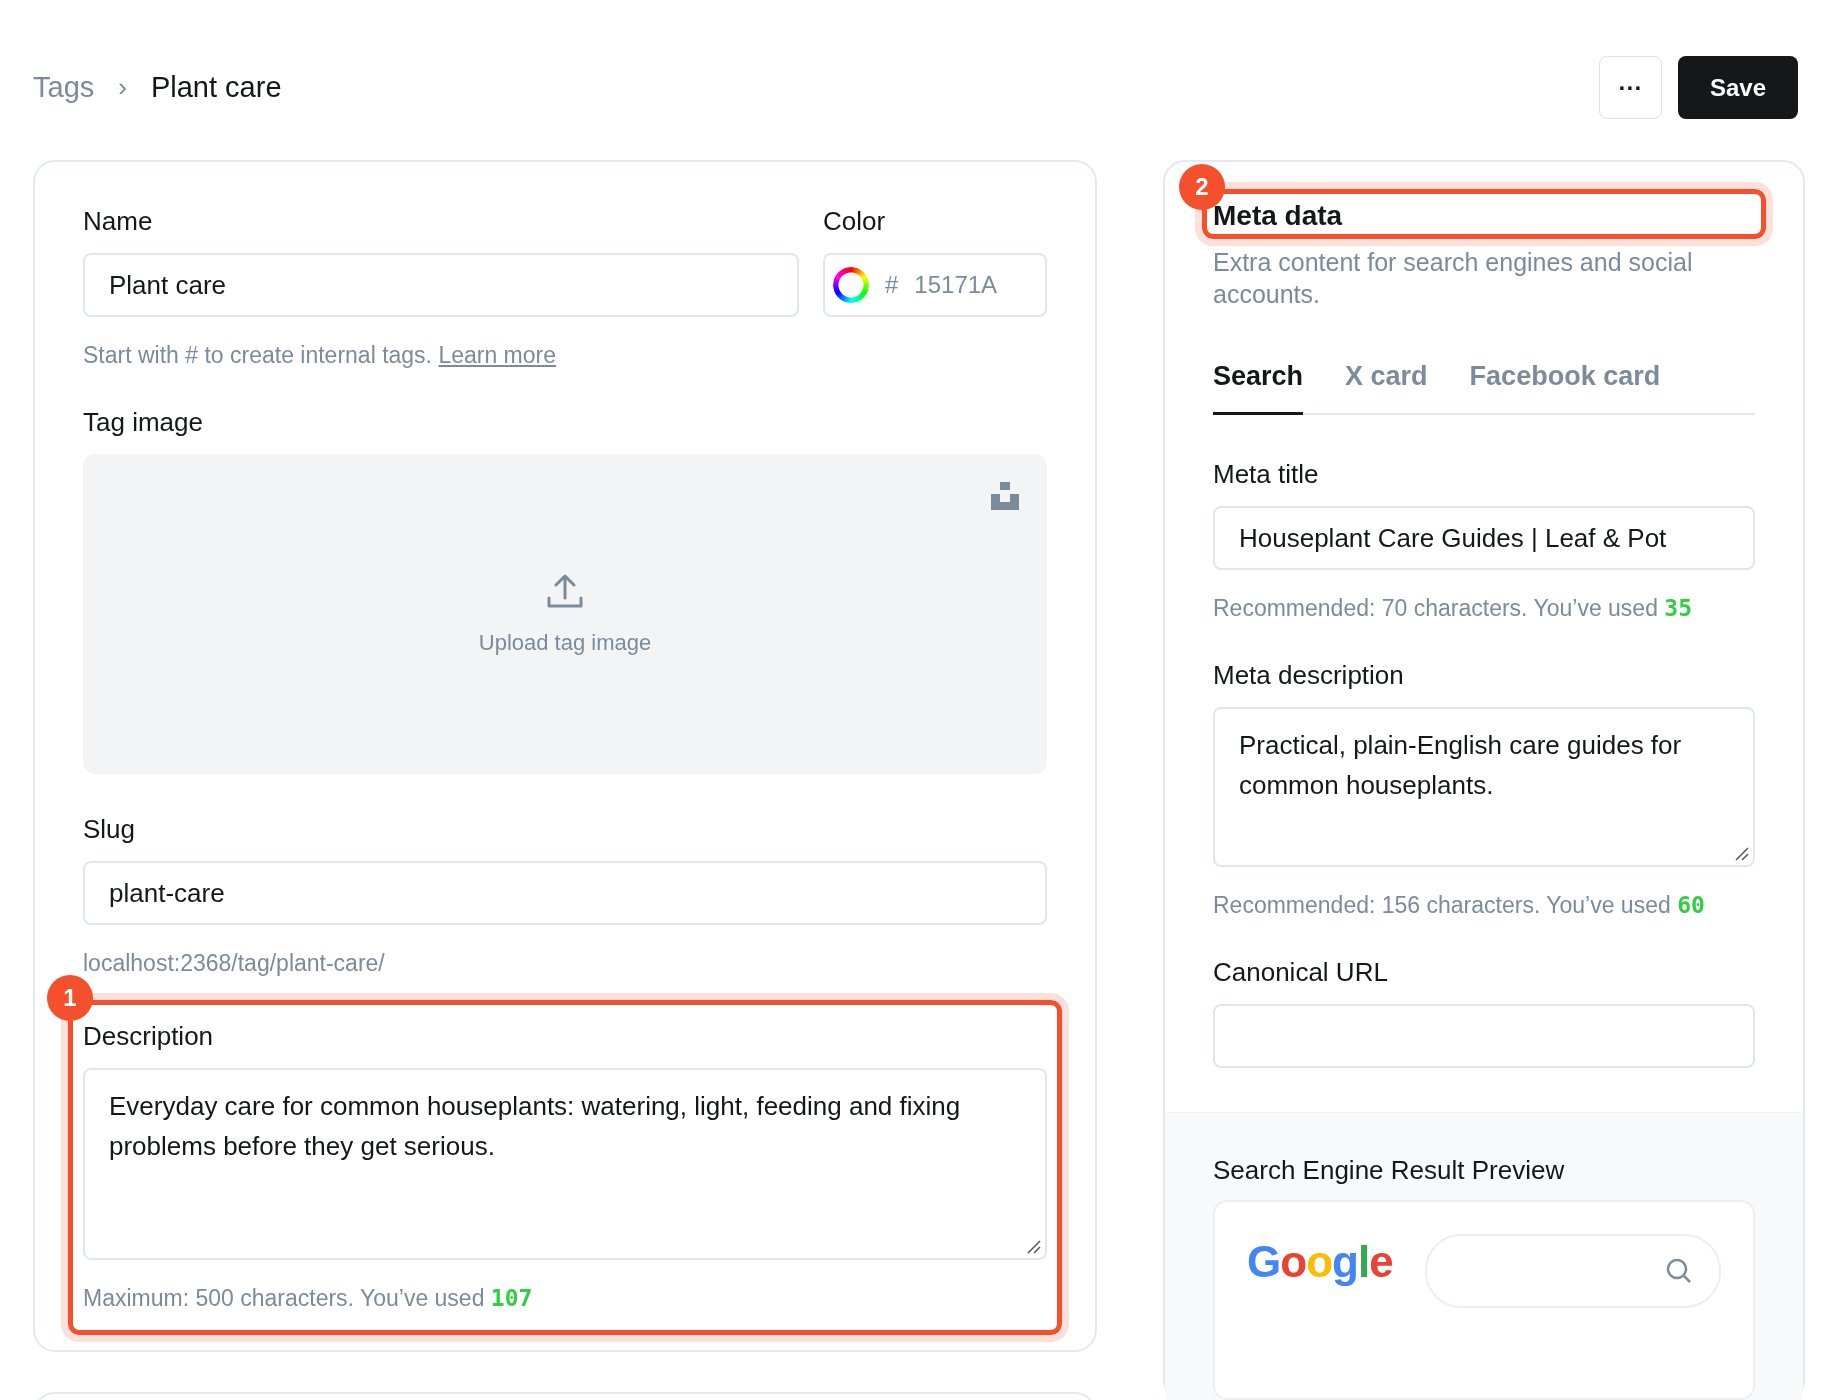 The height and width of the screenshot is (1400, 1840). What do you see at coordinates (110, 829) in the screenshot?
I see `field-label: Slug` at bounding box center [110, 829].